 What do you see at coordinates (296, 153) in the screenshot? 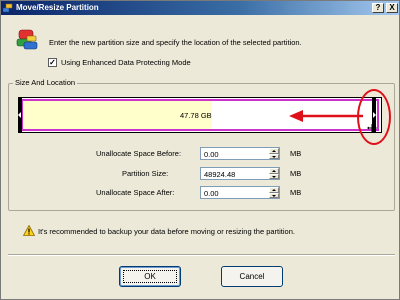
I see `space-before-unit: MB` at bounding box center [296, 153].